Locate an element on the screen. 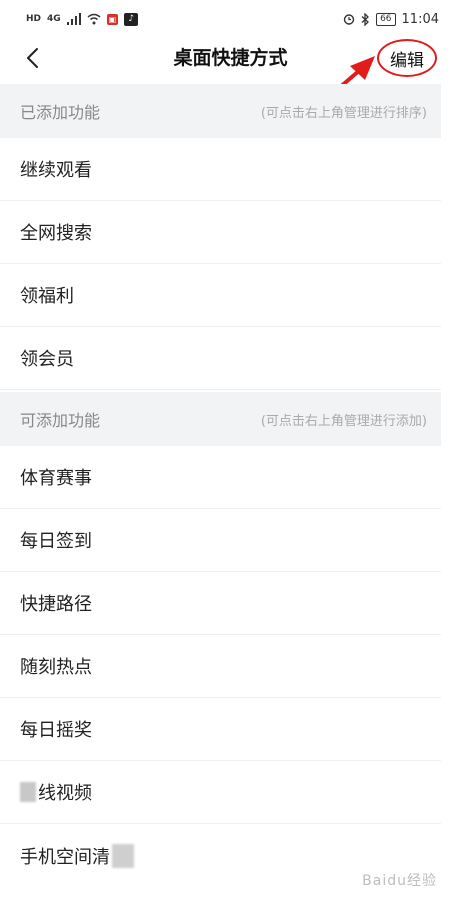 This screenshot has height=904, width=461. list-item-label: 领福利 is located at coordinates (47, 296).